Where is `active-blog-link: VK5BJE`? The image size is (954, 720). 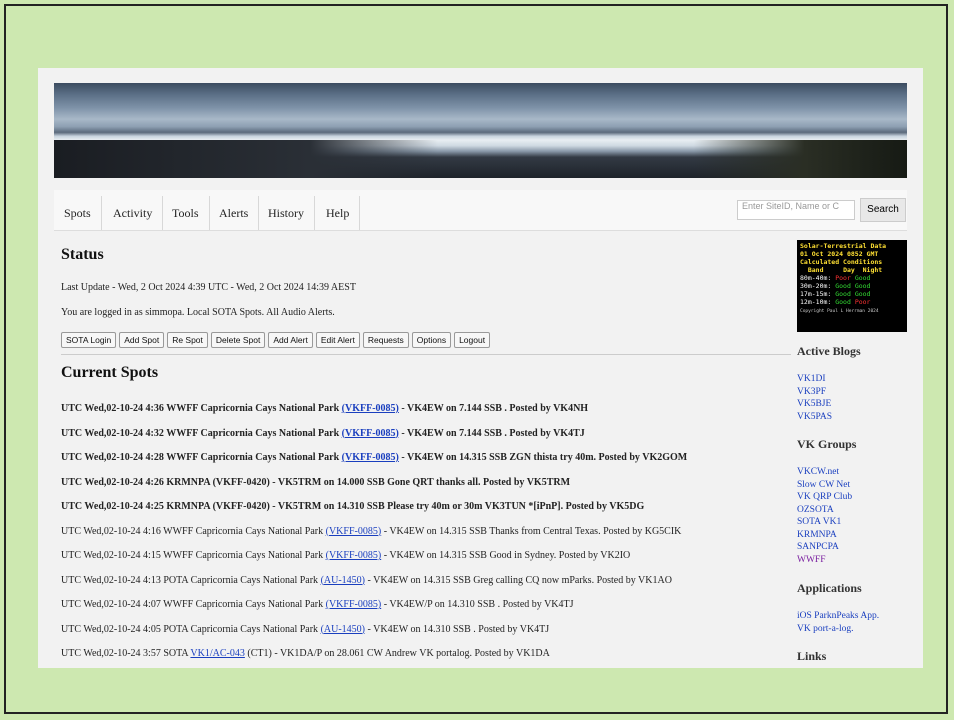
active-blog-link: VK5BJE is located at coordinates (814, 404).